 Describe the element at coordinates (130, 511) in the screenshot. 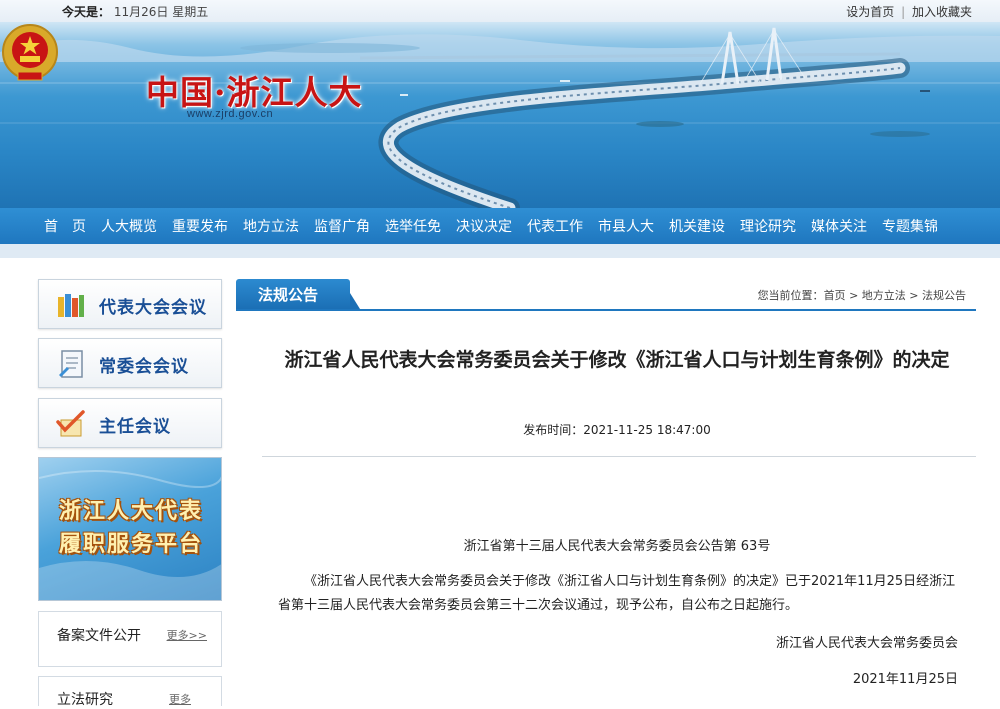

I see `promo-line-1: 浙江人大代表` at that location.